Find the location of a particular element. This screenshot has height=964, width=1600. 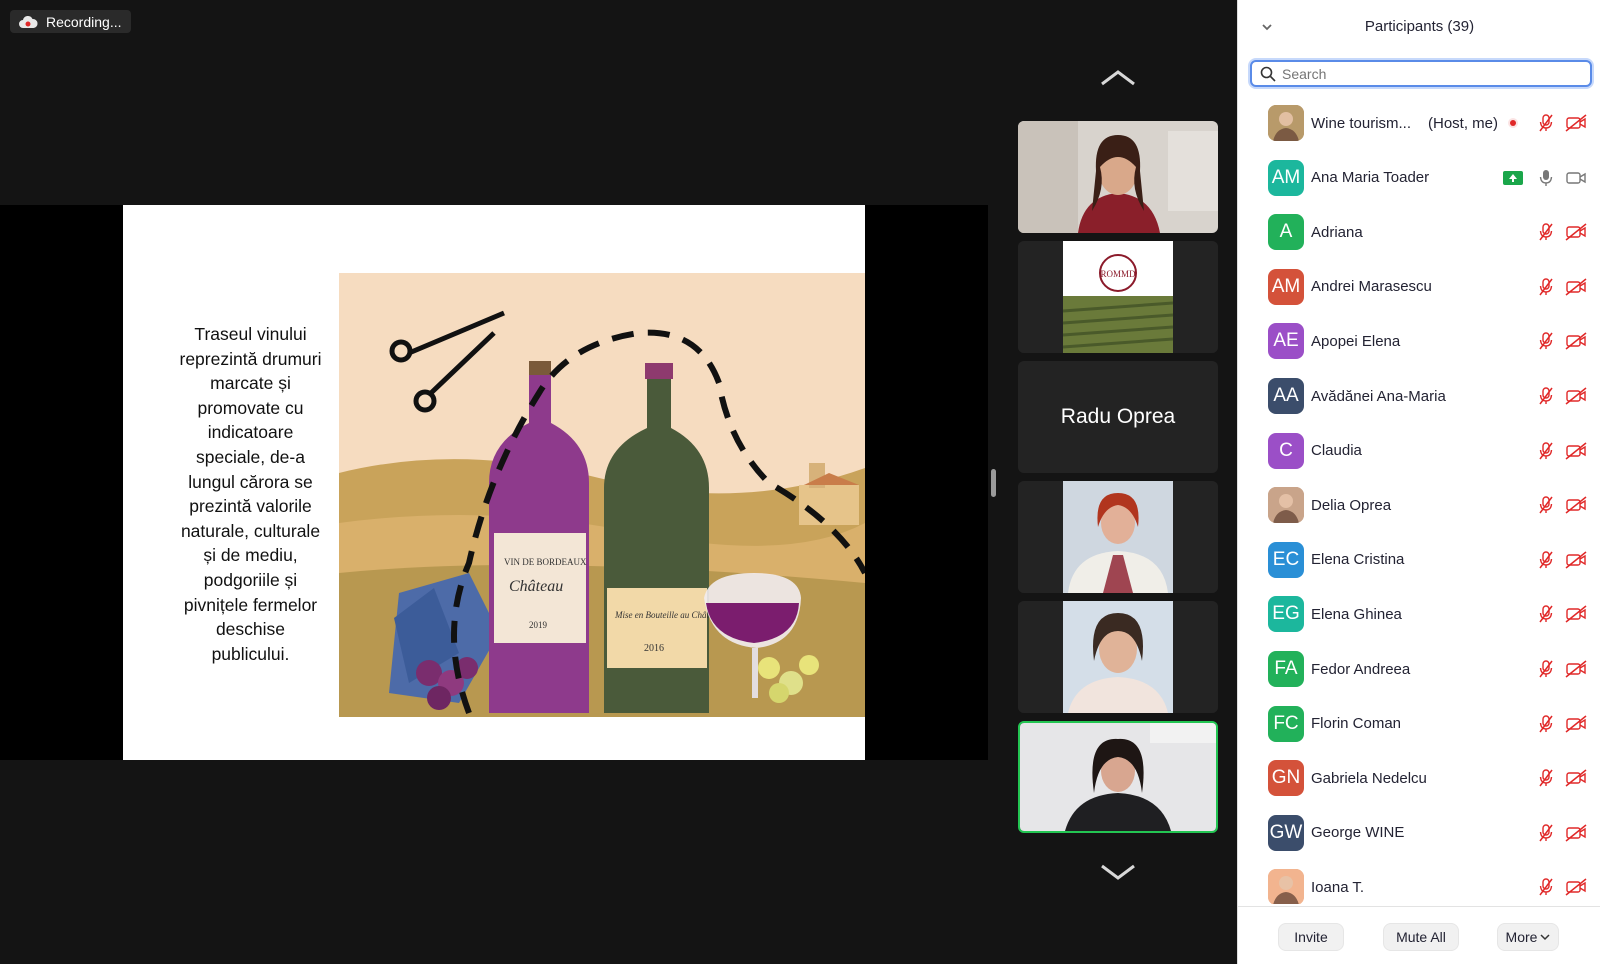

panel-footer: Invite Mute All More is located at coordinates (1419, 935).